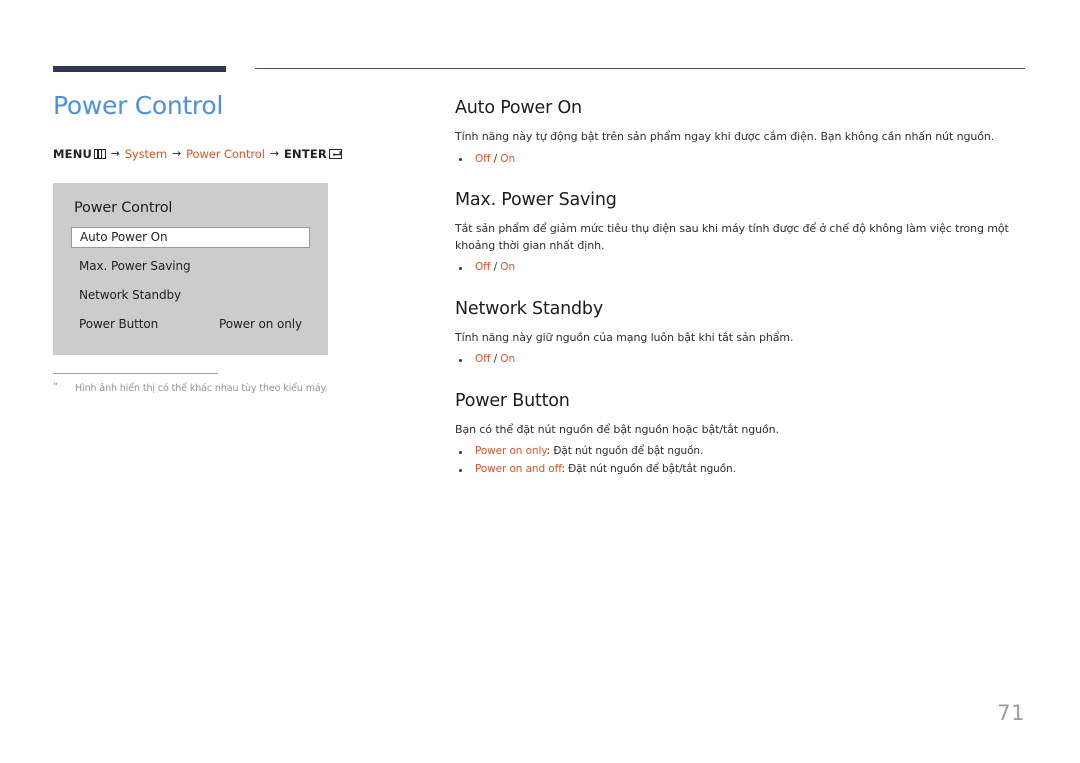  I want to click on breadcrumb-step-power-control: Power Control, so click(225, 154).